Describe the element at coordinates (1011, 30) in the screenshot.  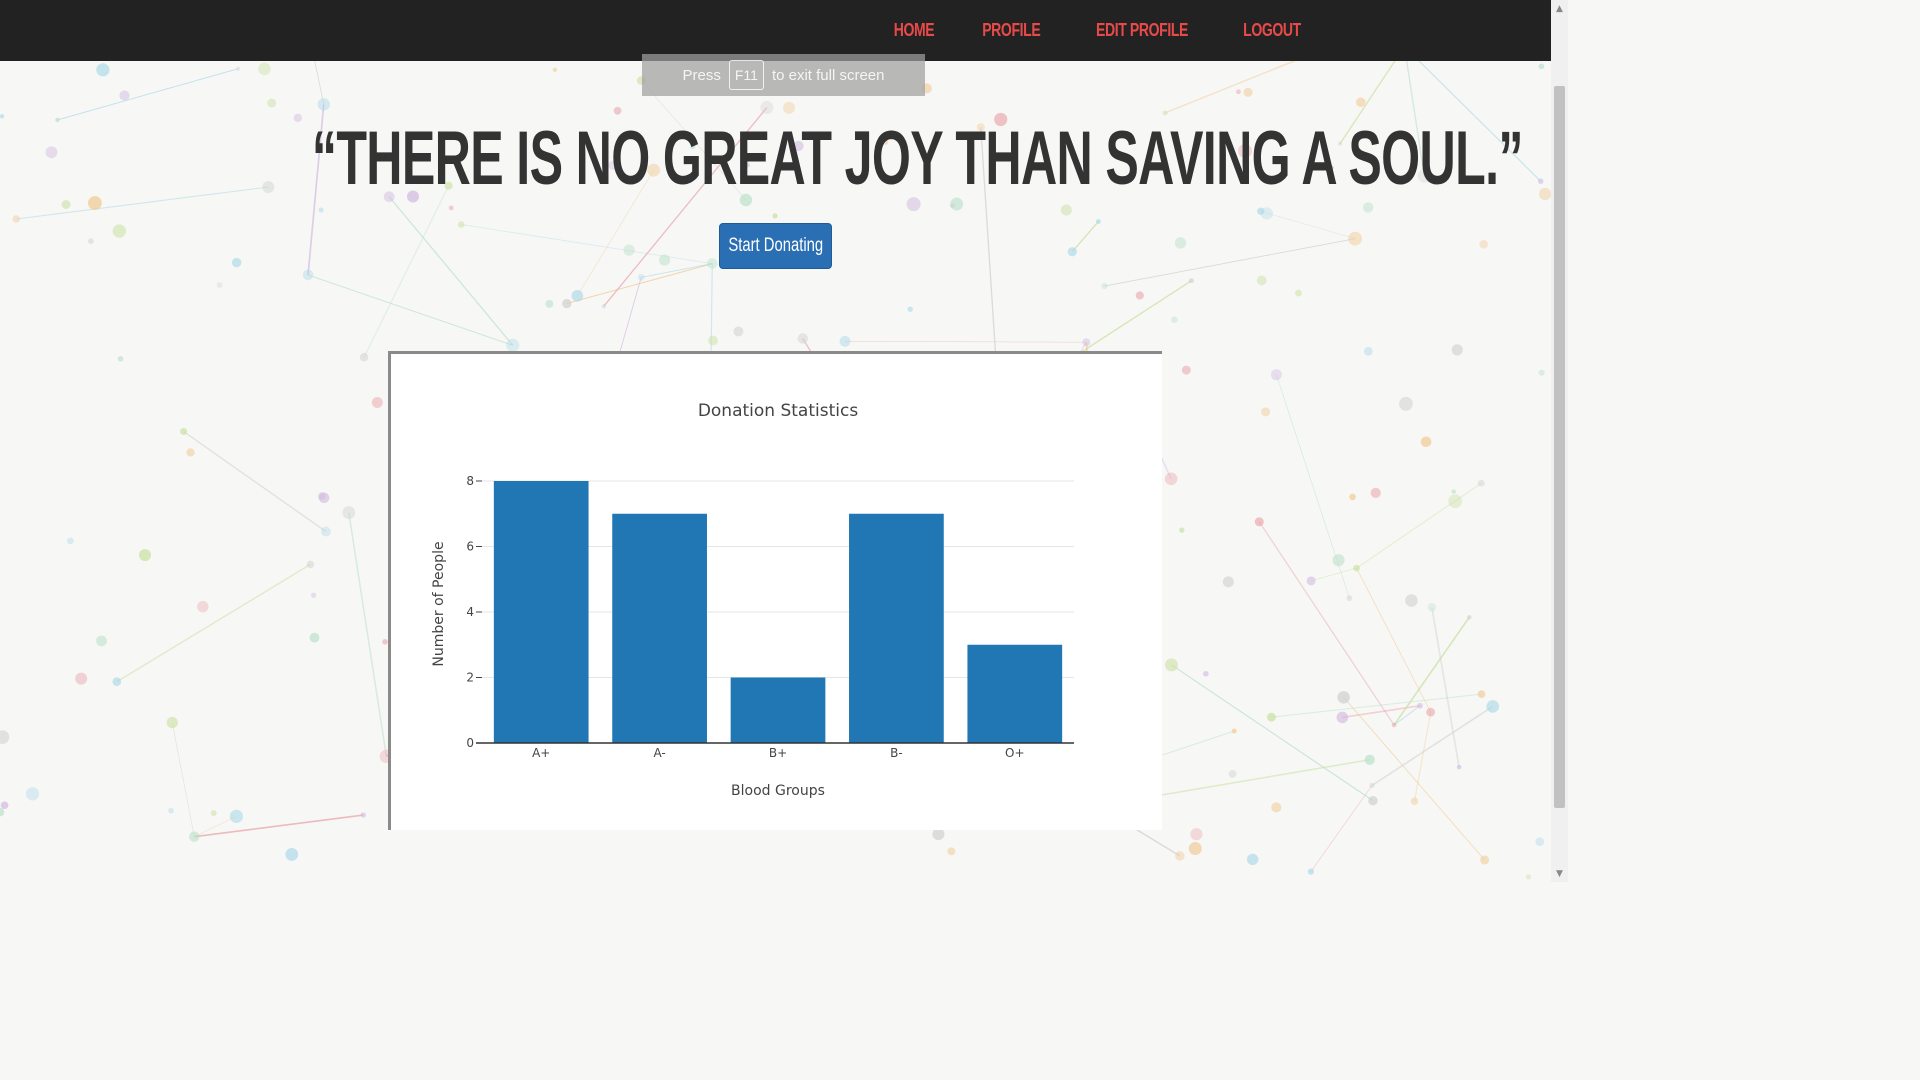
I see `nav-profile-link: PROFILE` at that location.